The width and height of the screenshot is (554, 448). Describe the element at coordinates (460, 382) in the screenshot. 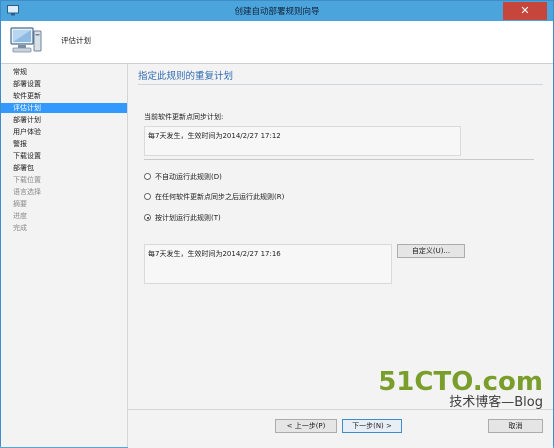

I see `watermark-logo: 51CTO.com` at that location.